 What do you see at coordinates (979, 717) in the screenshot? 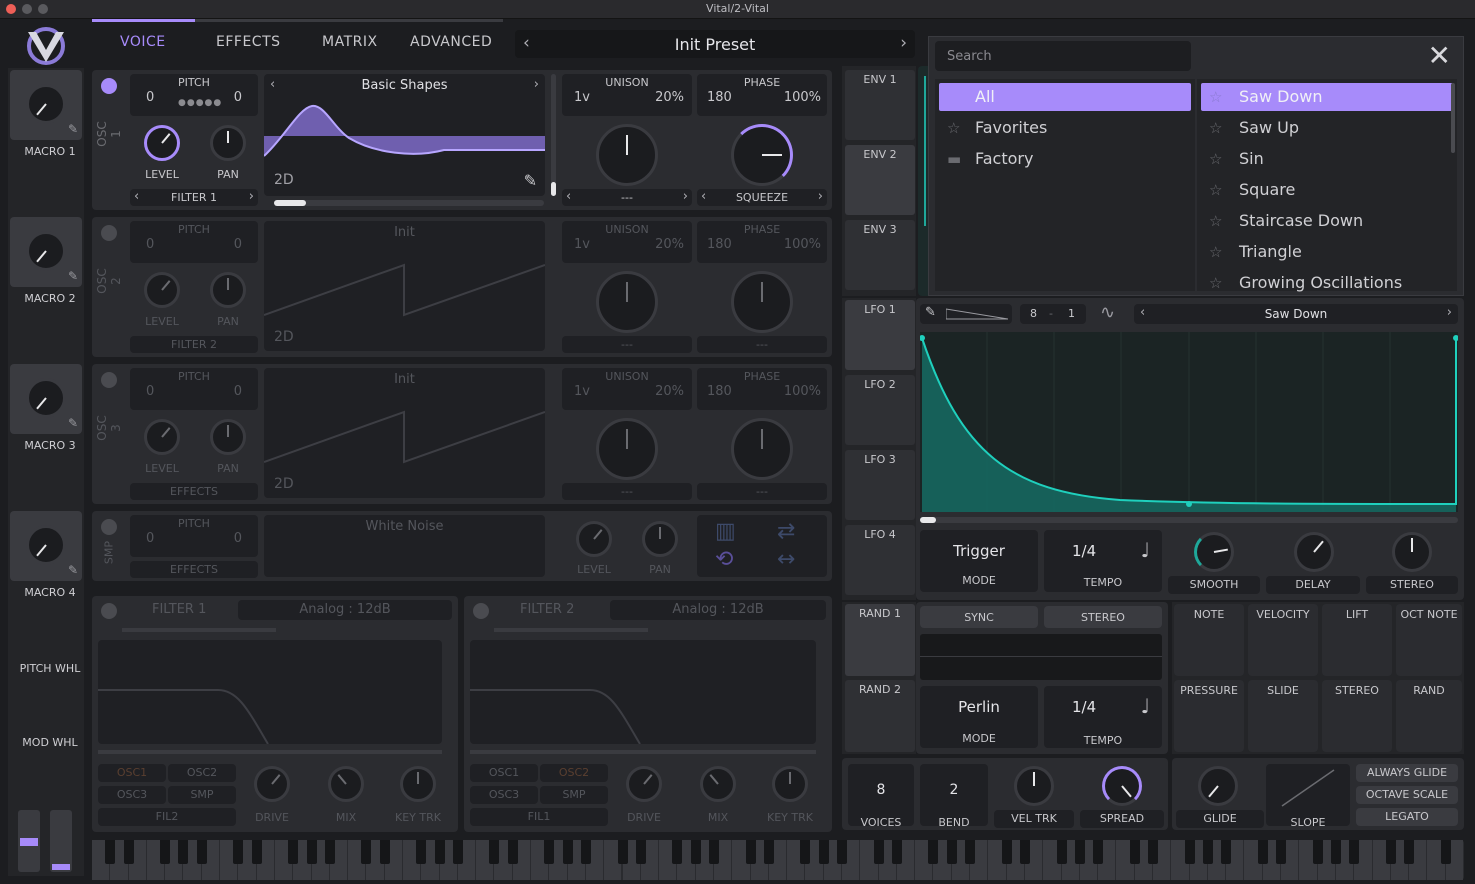
I see `rand-mode-selector: Perlin MODE` at bounding box center [979, 717].